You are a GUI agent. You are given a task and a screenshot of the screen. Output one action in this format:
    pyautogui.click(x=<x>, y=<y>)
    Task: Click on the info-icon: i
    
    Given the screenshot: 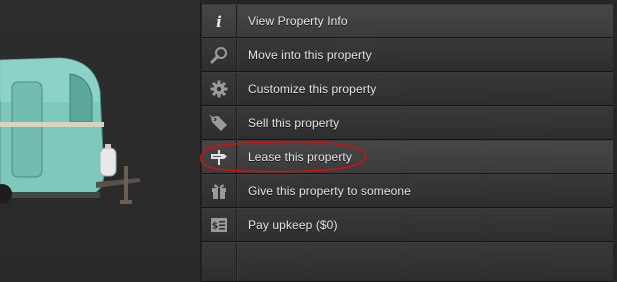 What is the action you would take?
    pyautogui.click(x=219, y=21)
    